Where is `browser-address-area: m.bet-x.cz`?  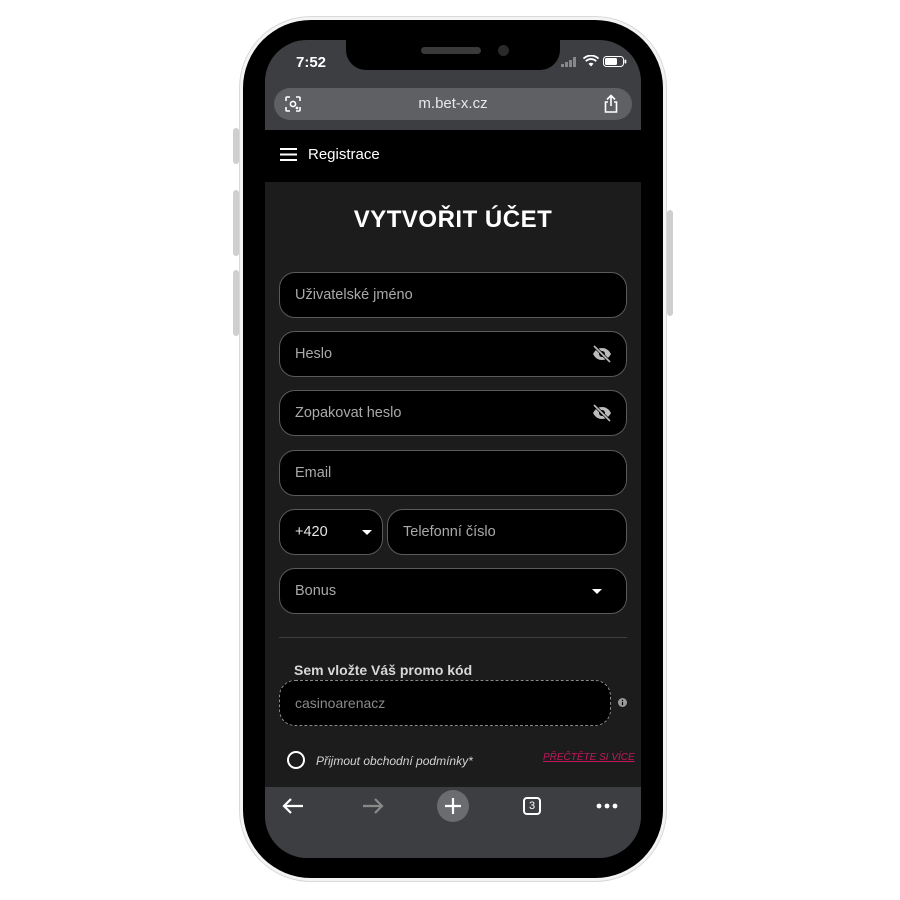
browser-address-area: m.bet-x.cz is located at coordinates (453, 104).